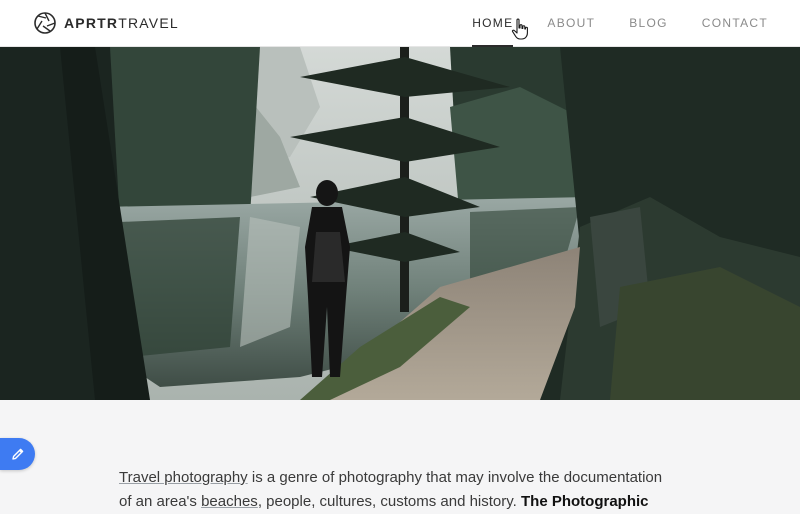 The width and height of the screenshot is (800, 514). What do you see at coordinates (148, 23) in the screenshot?
I see `brand-name-light: TRAVEL` at bounding box center [148, 23].